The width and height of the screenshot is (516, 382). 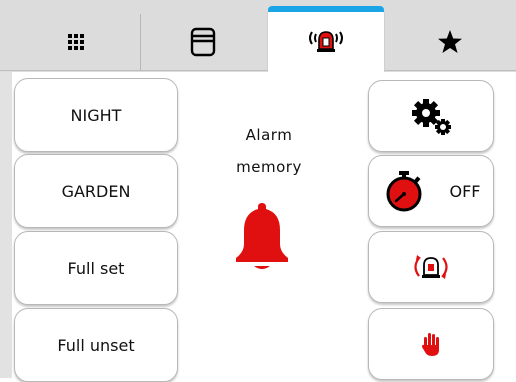 I want to click on garden-button: GARDEN, so click(x=96, y=191).